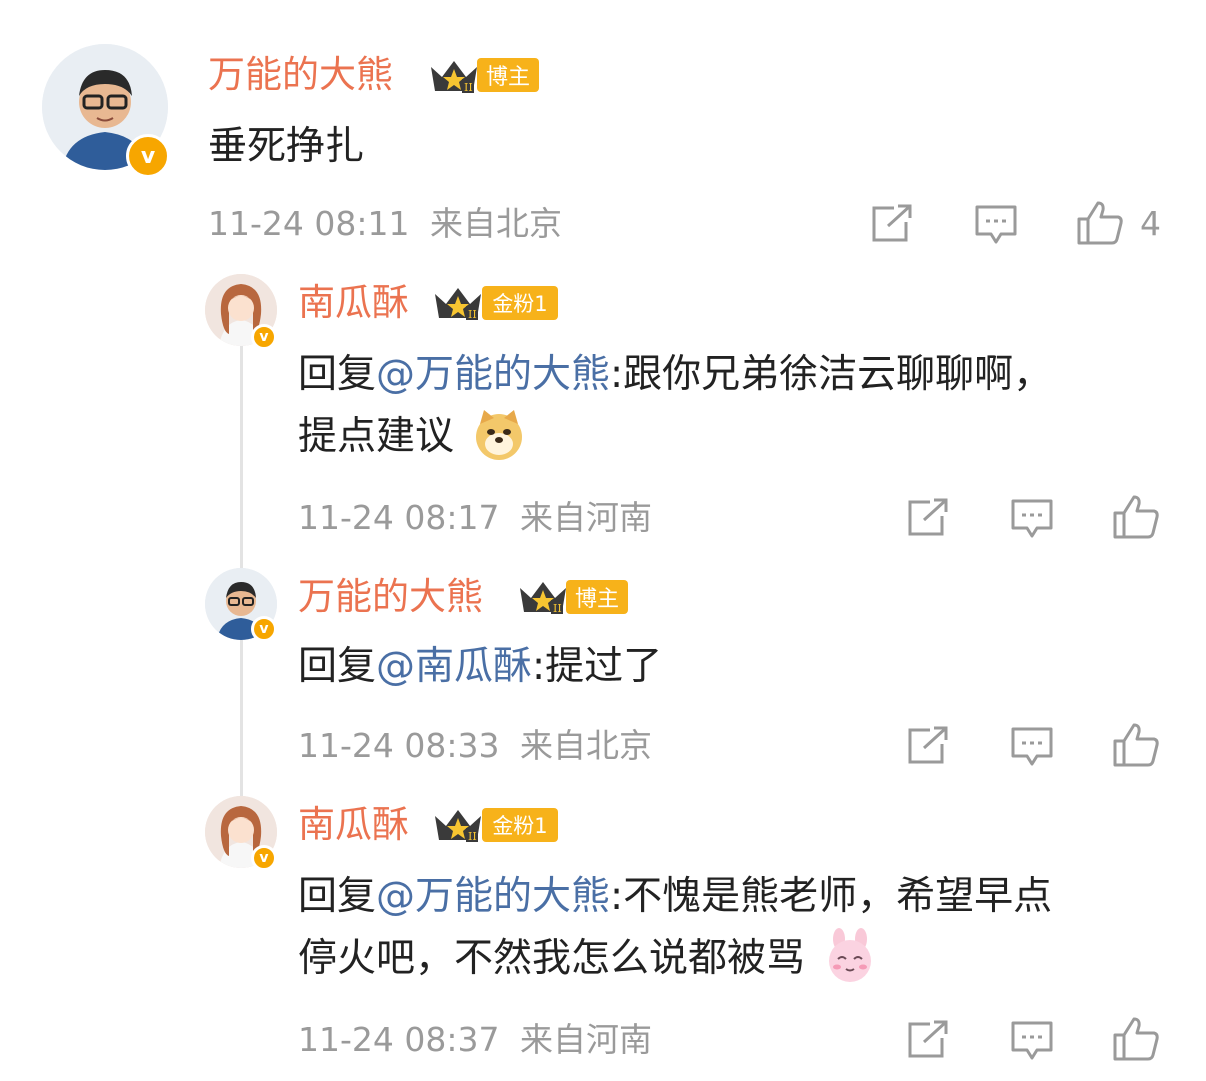 The height and width of the screenshot is (1081, 1206). Describe the element at coordinates (286, 146) in the screenshot. I see `comment-text: 垂死挣扎` at that location.